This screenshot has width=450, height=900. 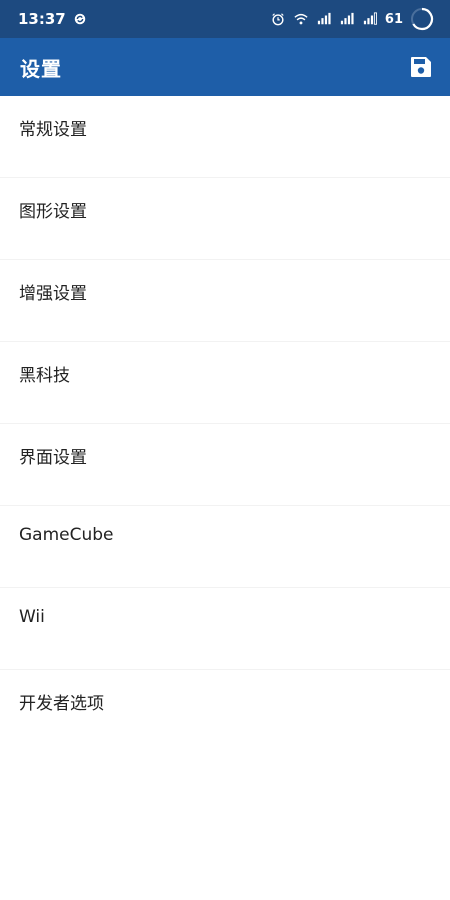 What do you see at coordinates (61, 704) in the screenshot?
I see `setting-item-label: 开发者选项` at bounding box center [61, 704].